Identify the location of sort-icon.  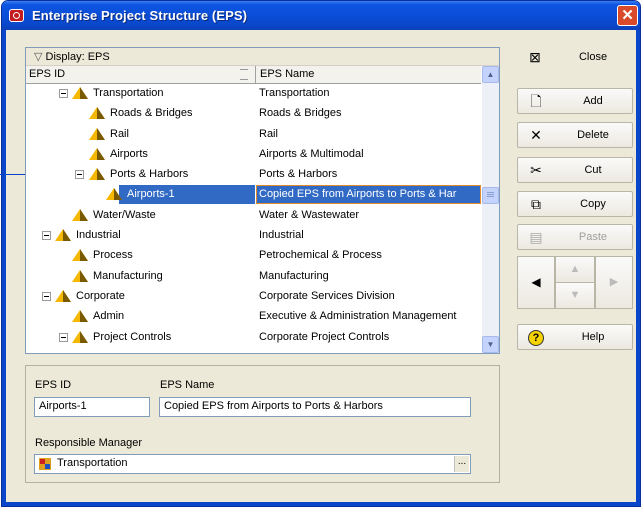
(244, 74).